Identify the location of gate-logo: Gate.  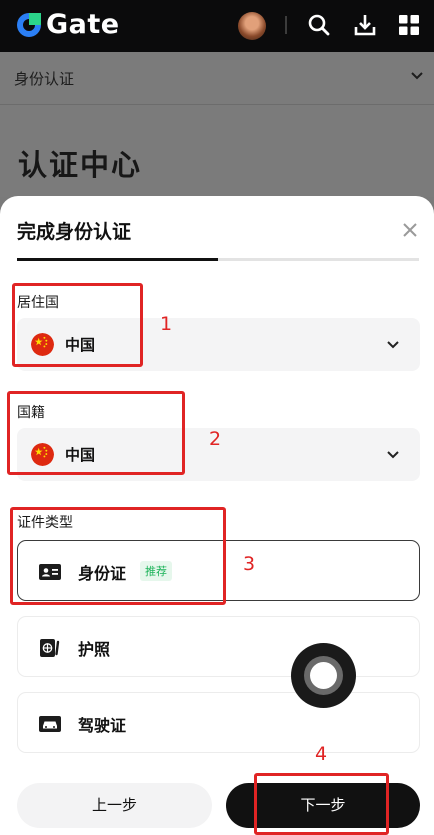
(67, 24).